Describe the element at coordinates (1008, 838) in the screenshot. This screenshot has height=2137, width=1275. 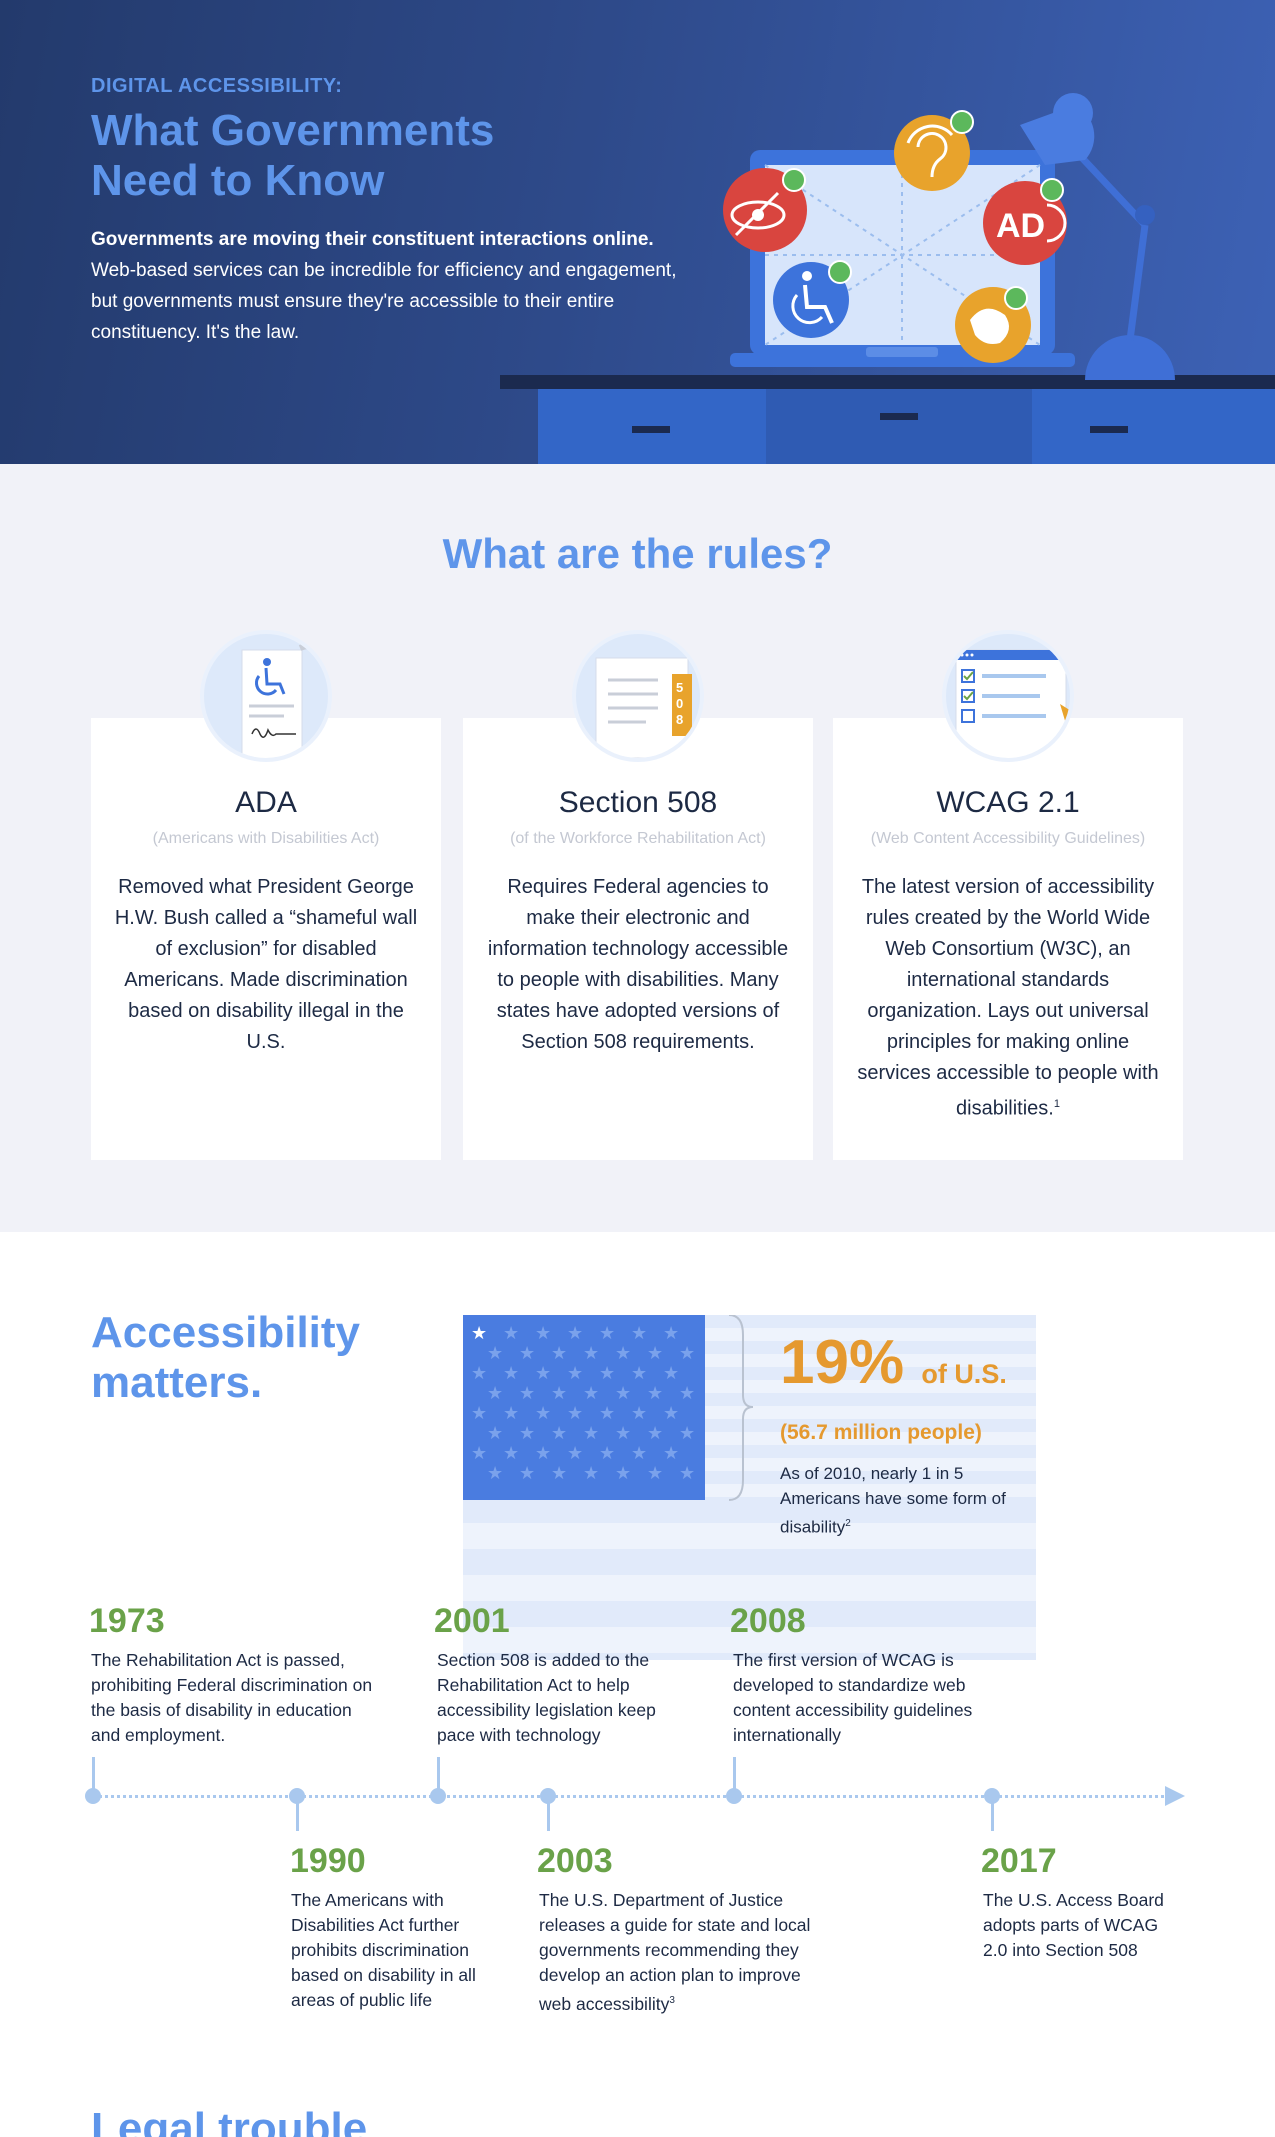
I see `card-subtitle: (Web Content Accessibility Guidelines)` at that location.